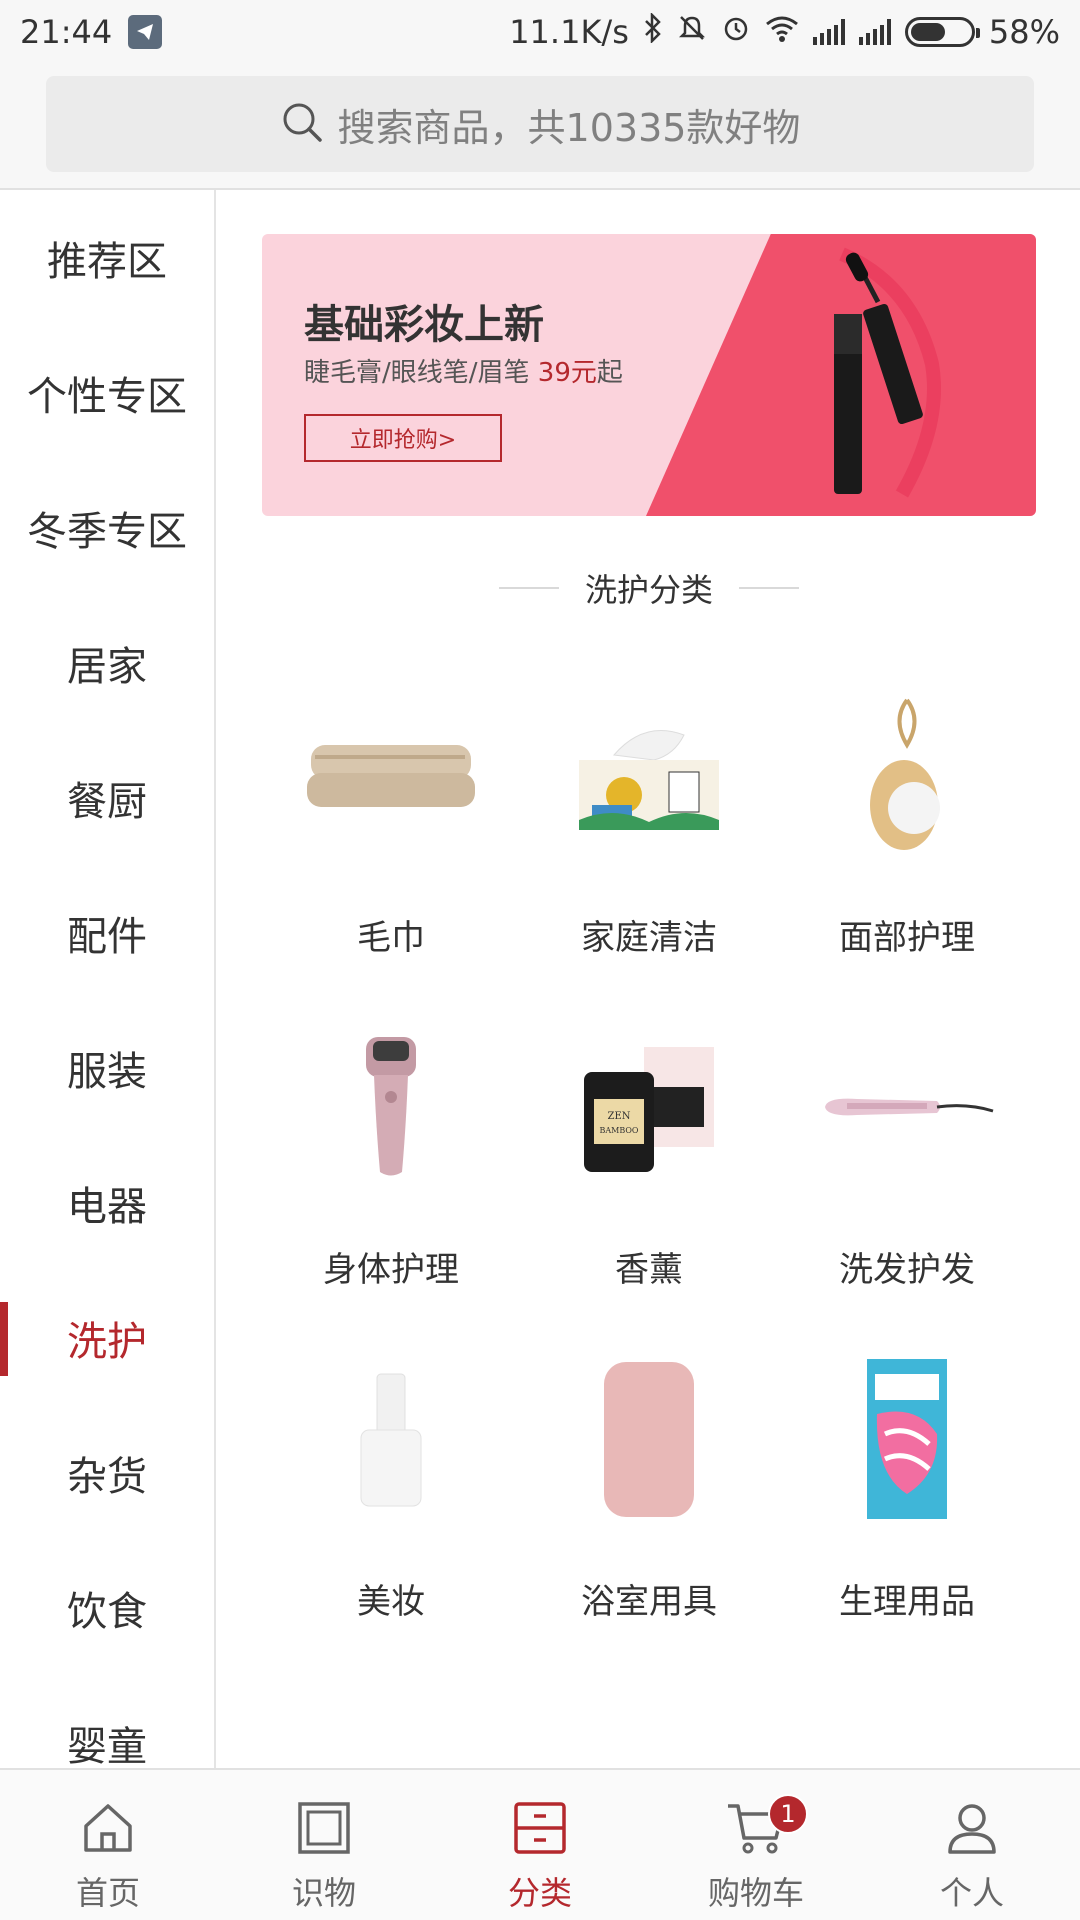 This screenshot has width=1080, height=1920. What do you see at coordinates (569, 32) in the screenshot?
I see `network-speed: 11.1K/s` at bounding box center [569, 32].